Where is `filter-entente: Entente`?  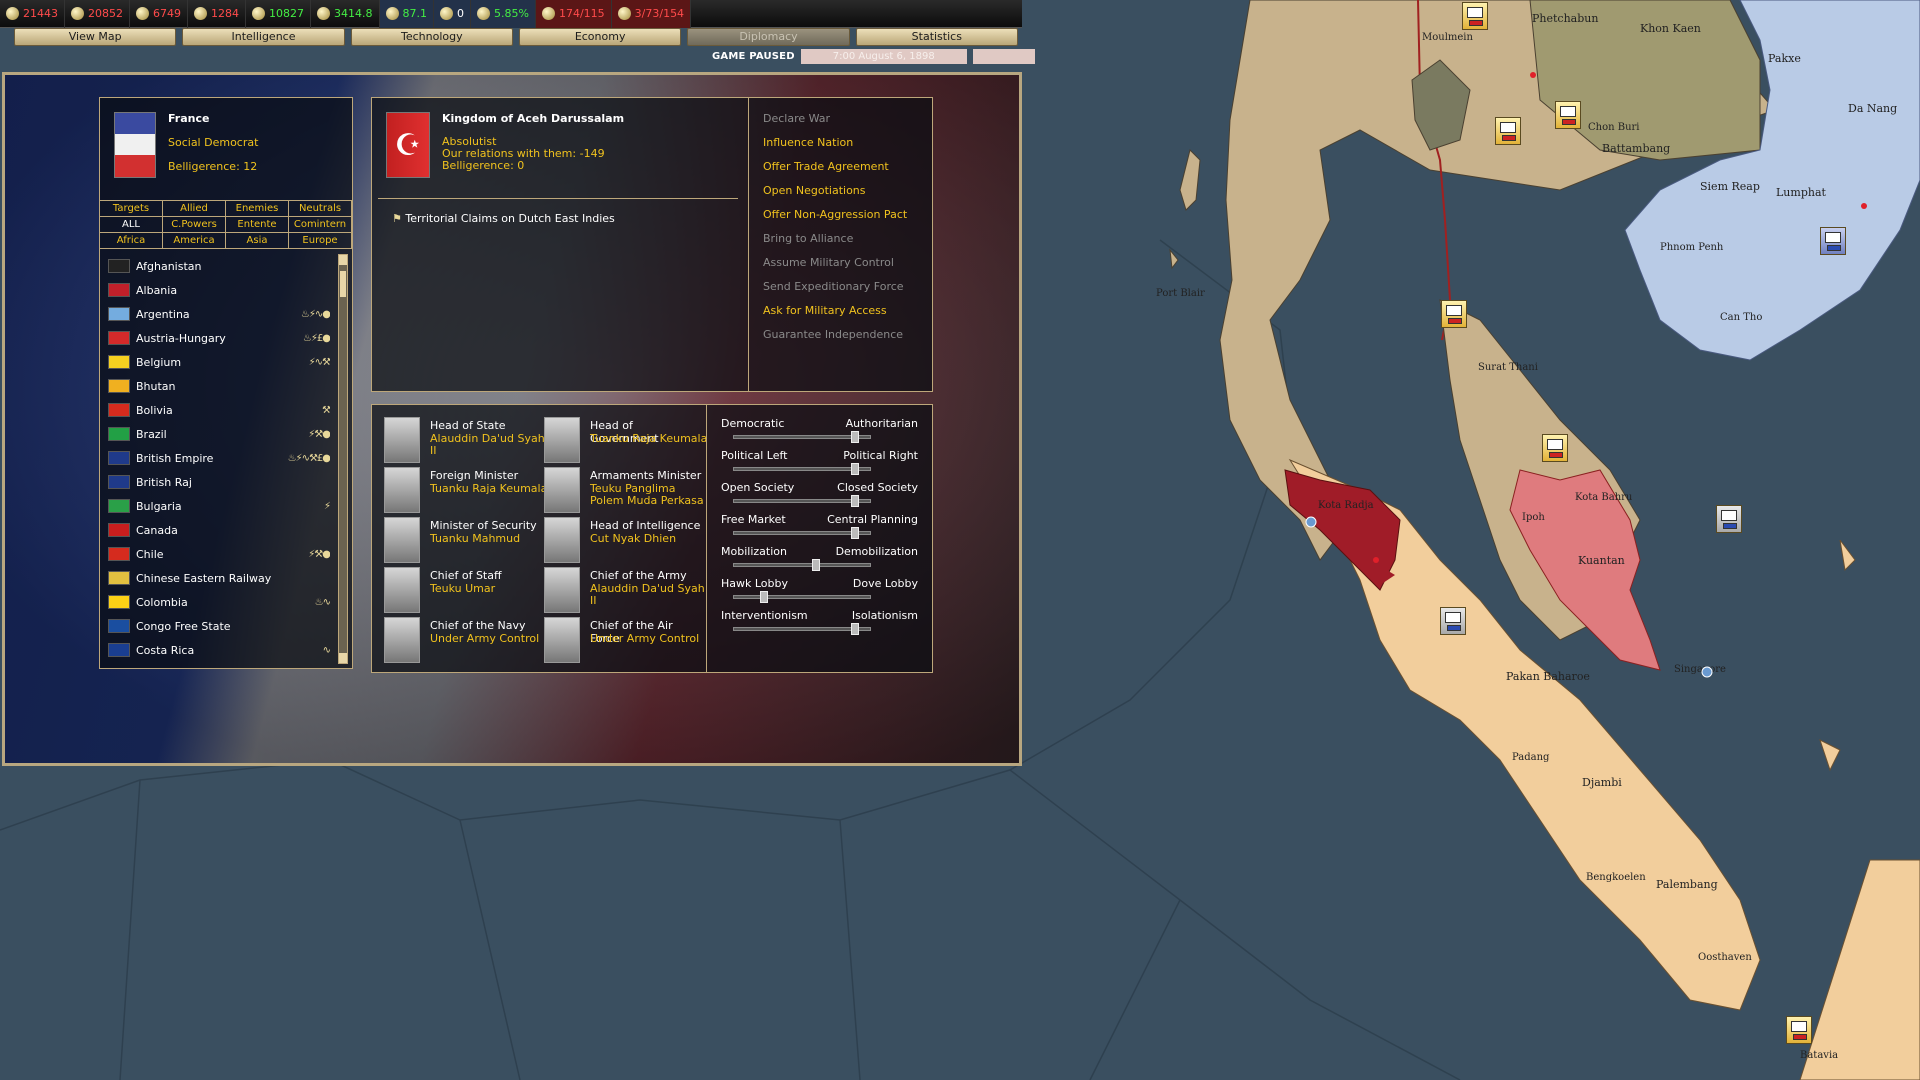
filter-entente: Entente is located at coordinates (257, 225).